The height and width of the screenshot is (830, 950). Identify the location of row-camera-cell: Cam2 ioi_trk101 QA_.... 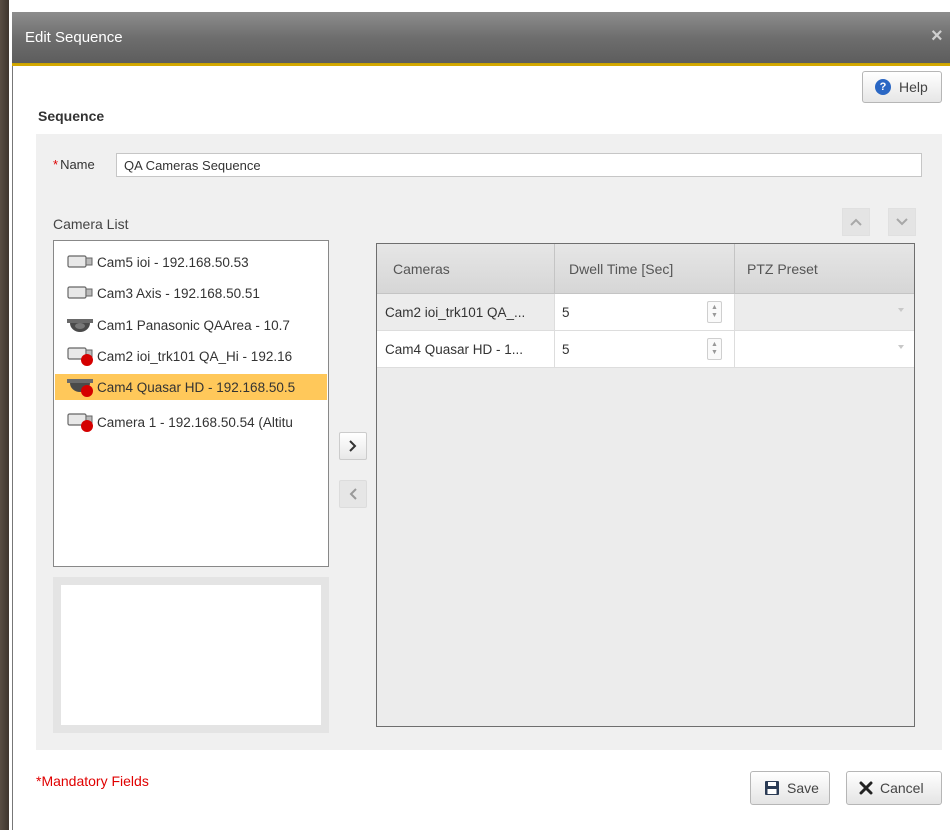
(466, 312).